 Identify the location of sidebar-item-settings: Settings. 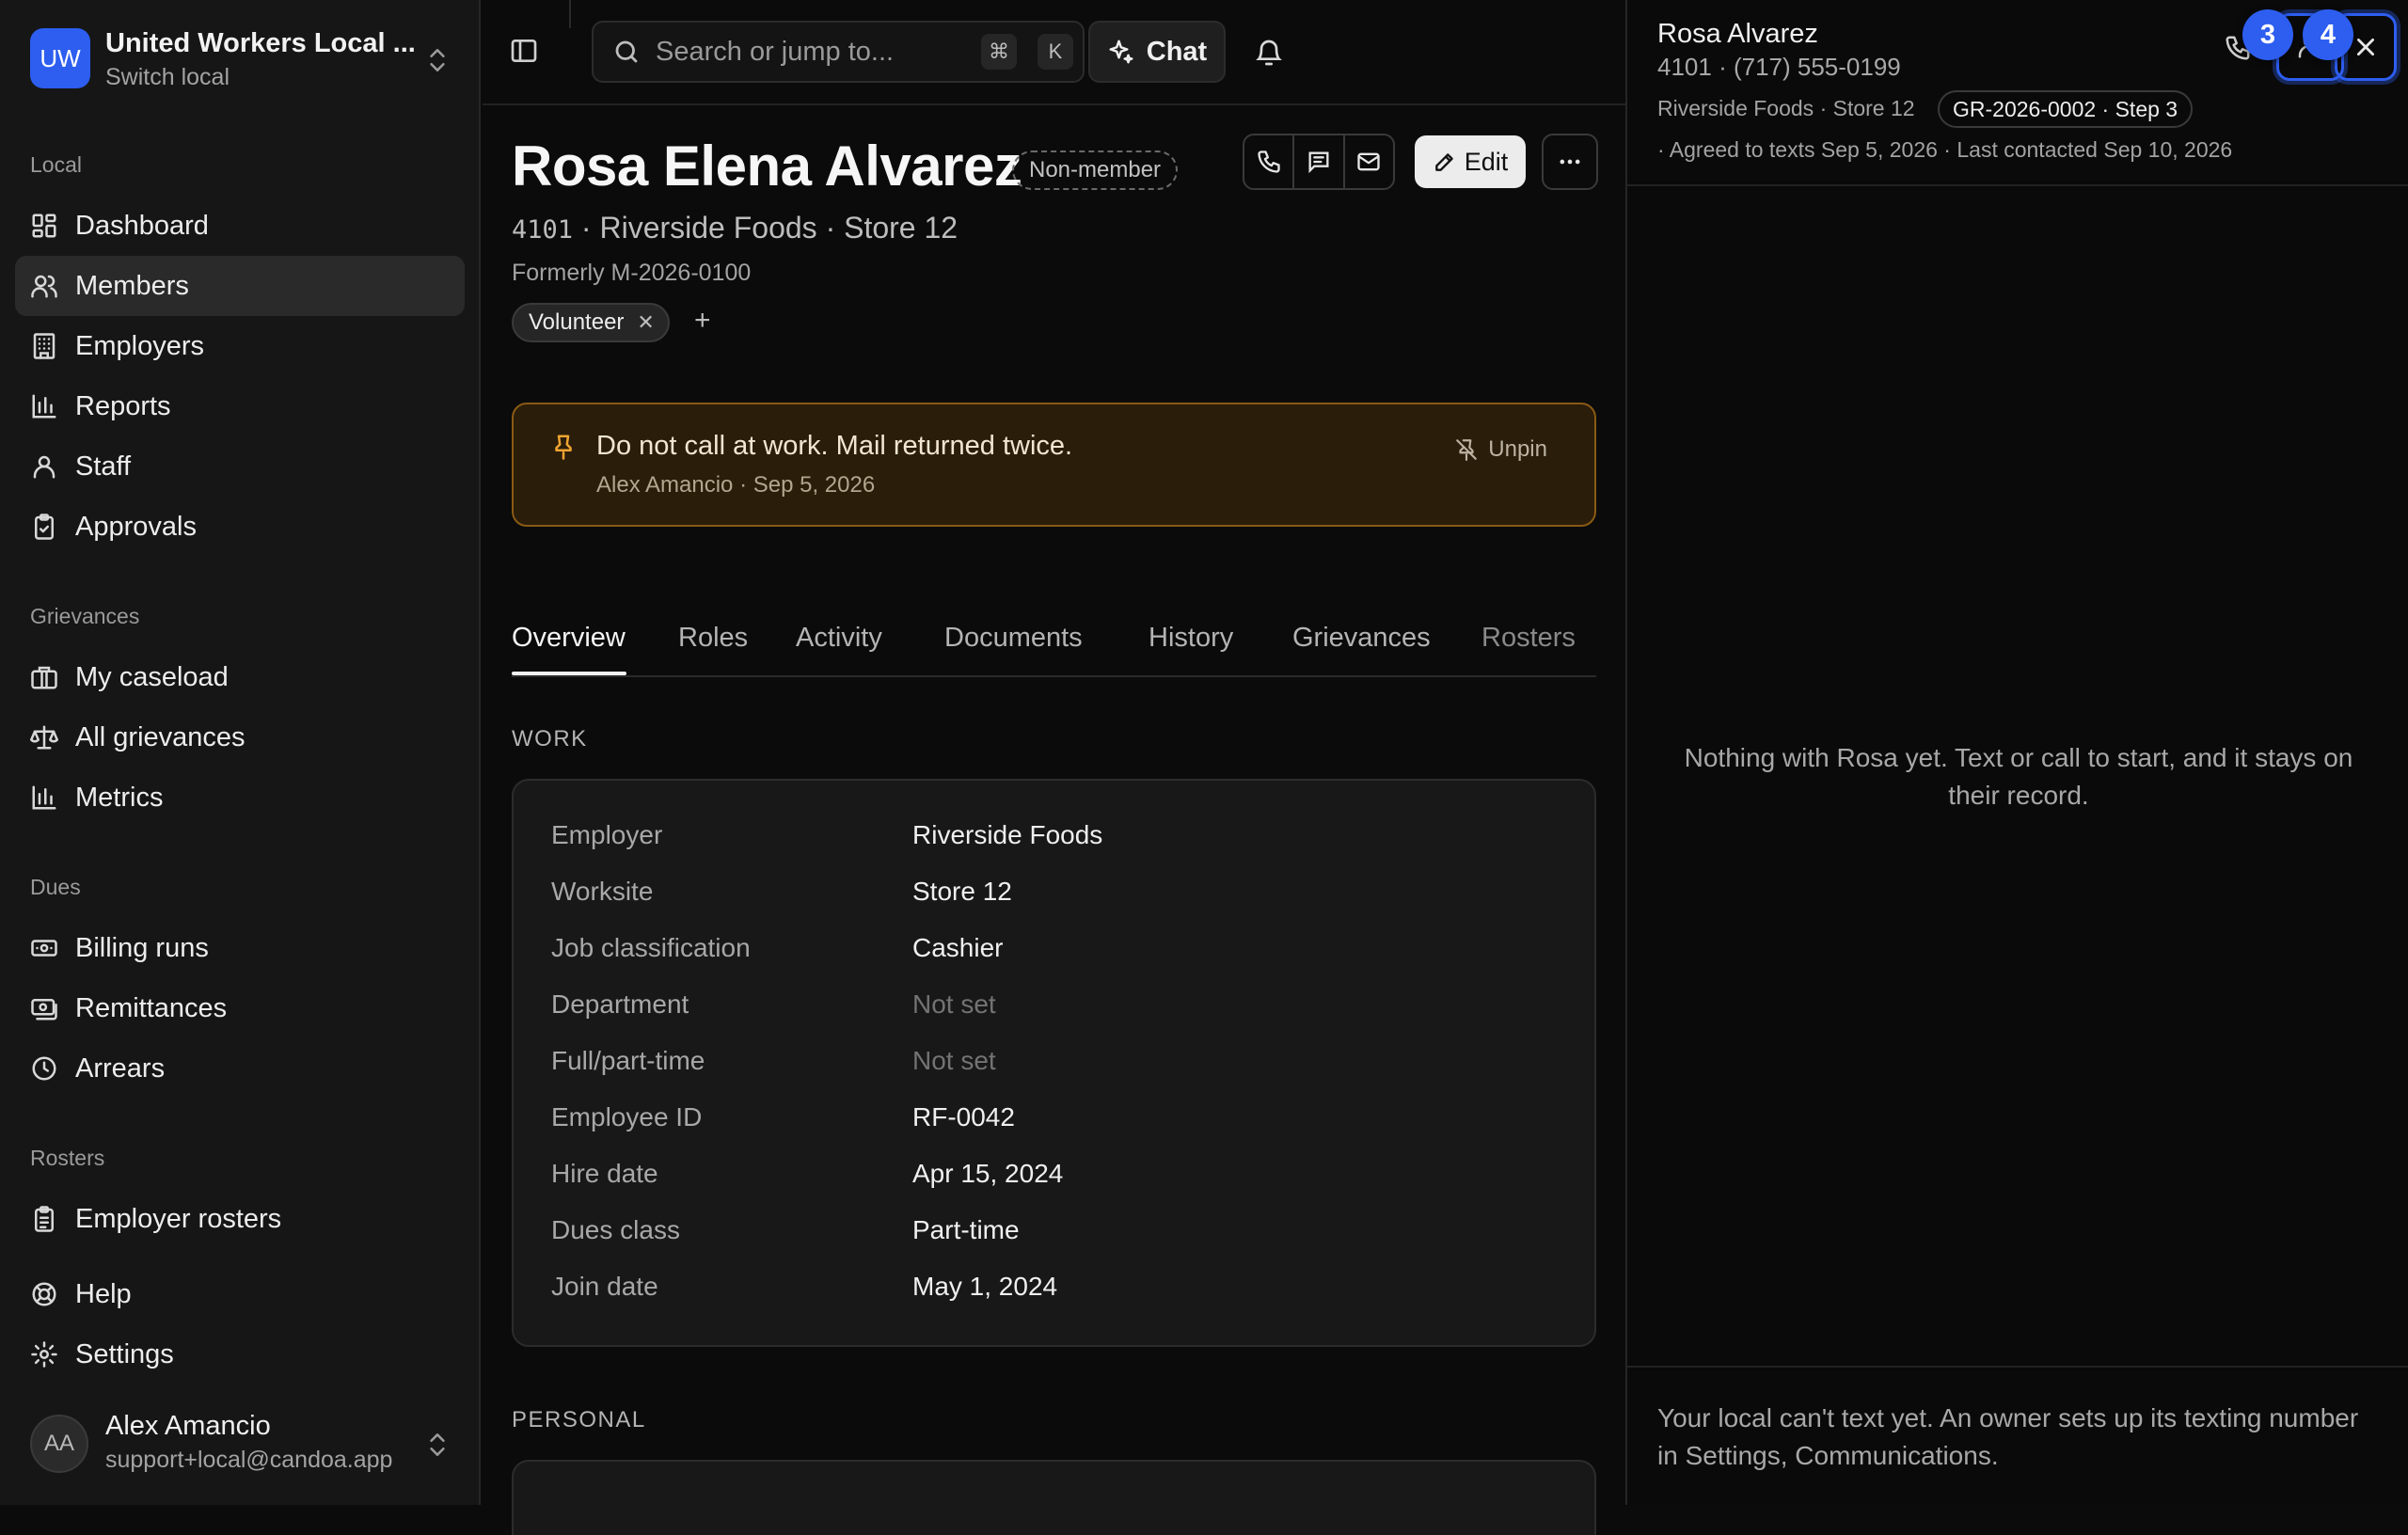
(240, 1354).